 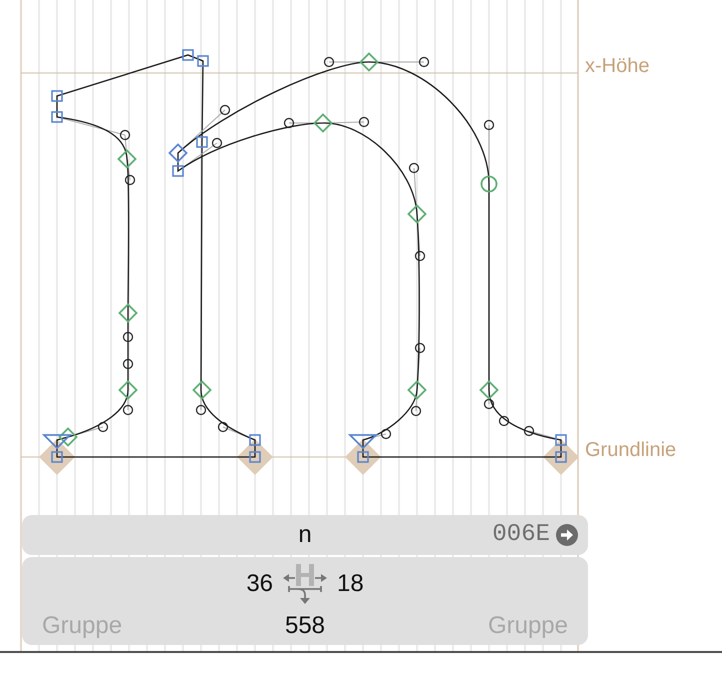 I want to click on unicode-value: 006E, so click(x=521, y=535).